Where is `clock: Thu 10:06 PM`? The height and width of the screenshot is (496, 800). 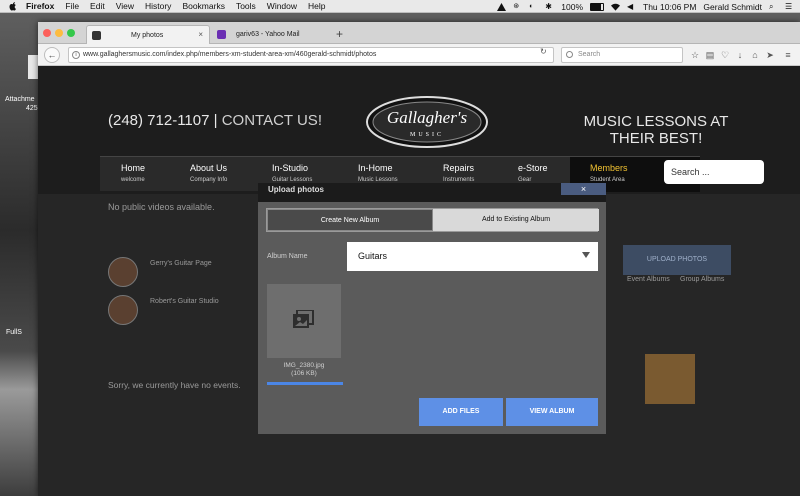 clock: Thu 10:06 PM is located at coordinates (669, 7).